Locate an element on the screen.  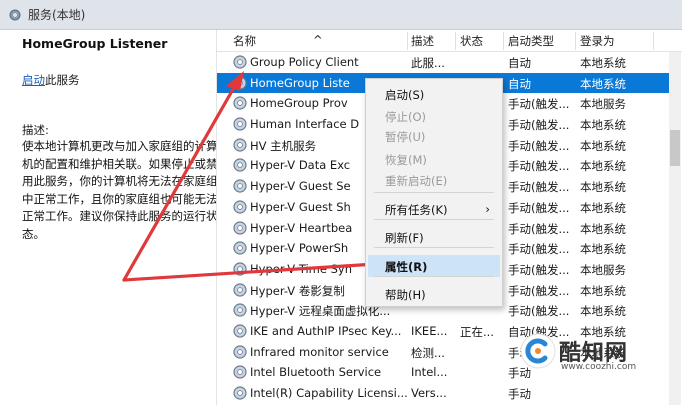
column-name: 名称 is located at coordinates (244, 41).